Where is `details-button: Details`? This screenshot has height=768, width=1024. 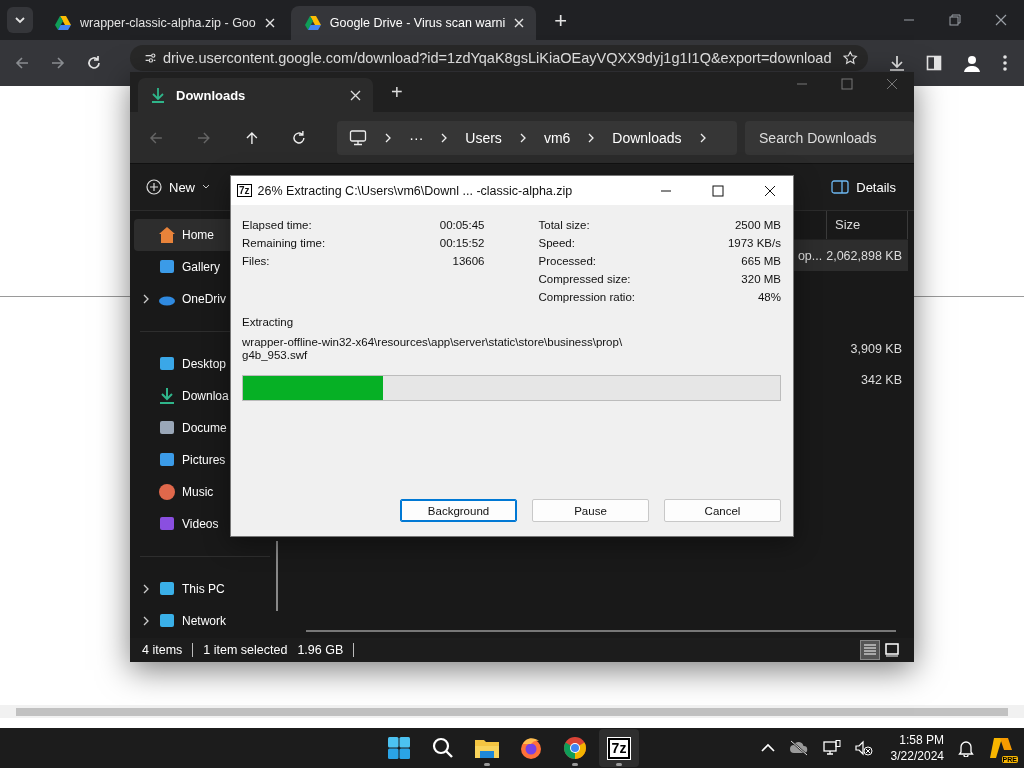 details-button: Details is located at coordinates (863, 187).